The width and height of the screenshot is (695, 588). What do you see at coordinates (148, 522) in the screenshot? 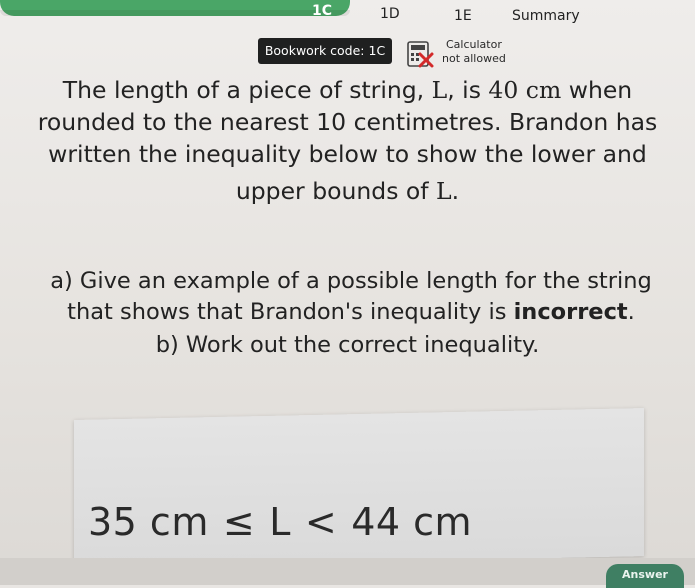
I see `inequality-lower-bound: 35 cm` at bounding box center [148, 522].